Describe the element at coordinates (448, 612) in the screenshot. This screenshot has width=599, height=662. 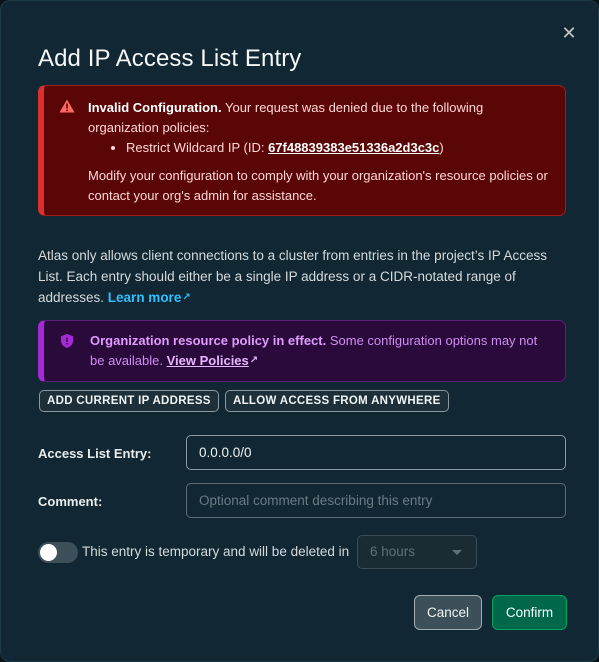
I see `cancel-button: Cancel` at that location.